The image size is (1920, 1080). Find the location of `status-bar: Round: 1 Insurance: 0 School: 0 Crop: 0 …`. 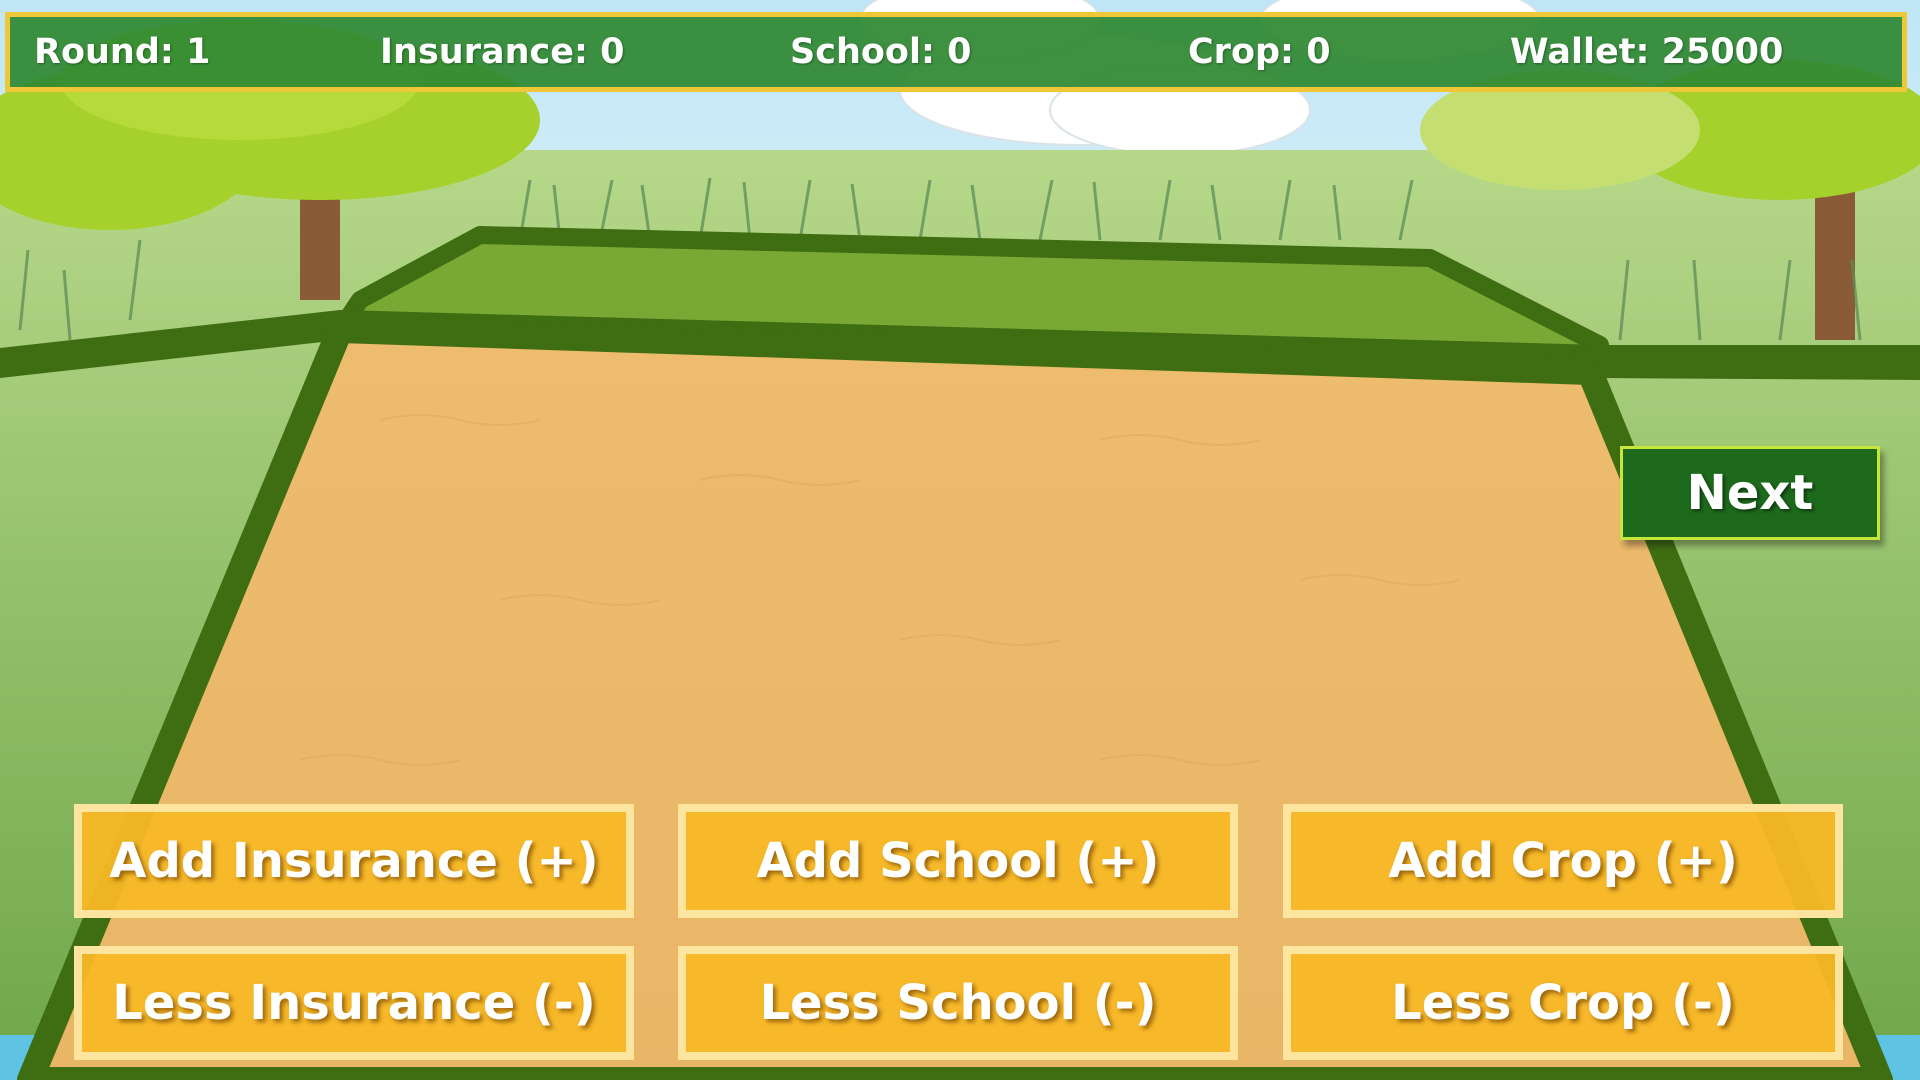

status-bar: Round: 1 Insurance: 0 School: 0 Crop: 0 … is located at coordinates (956, 52).